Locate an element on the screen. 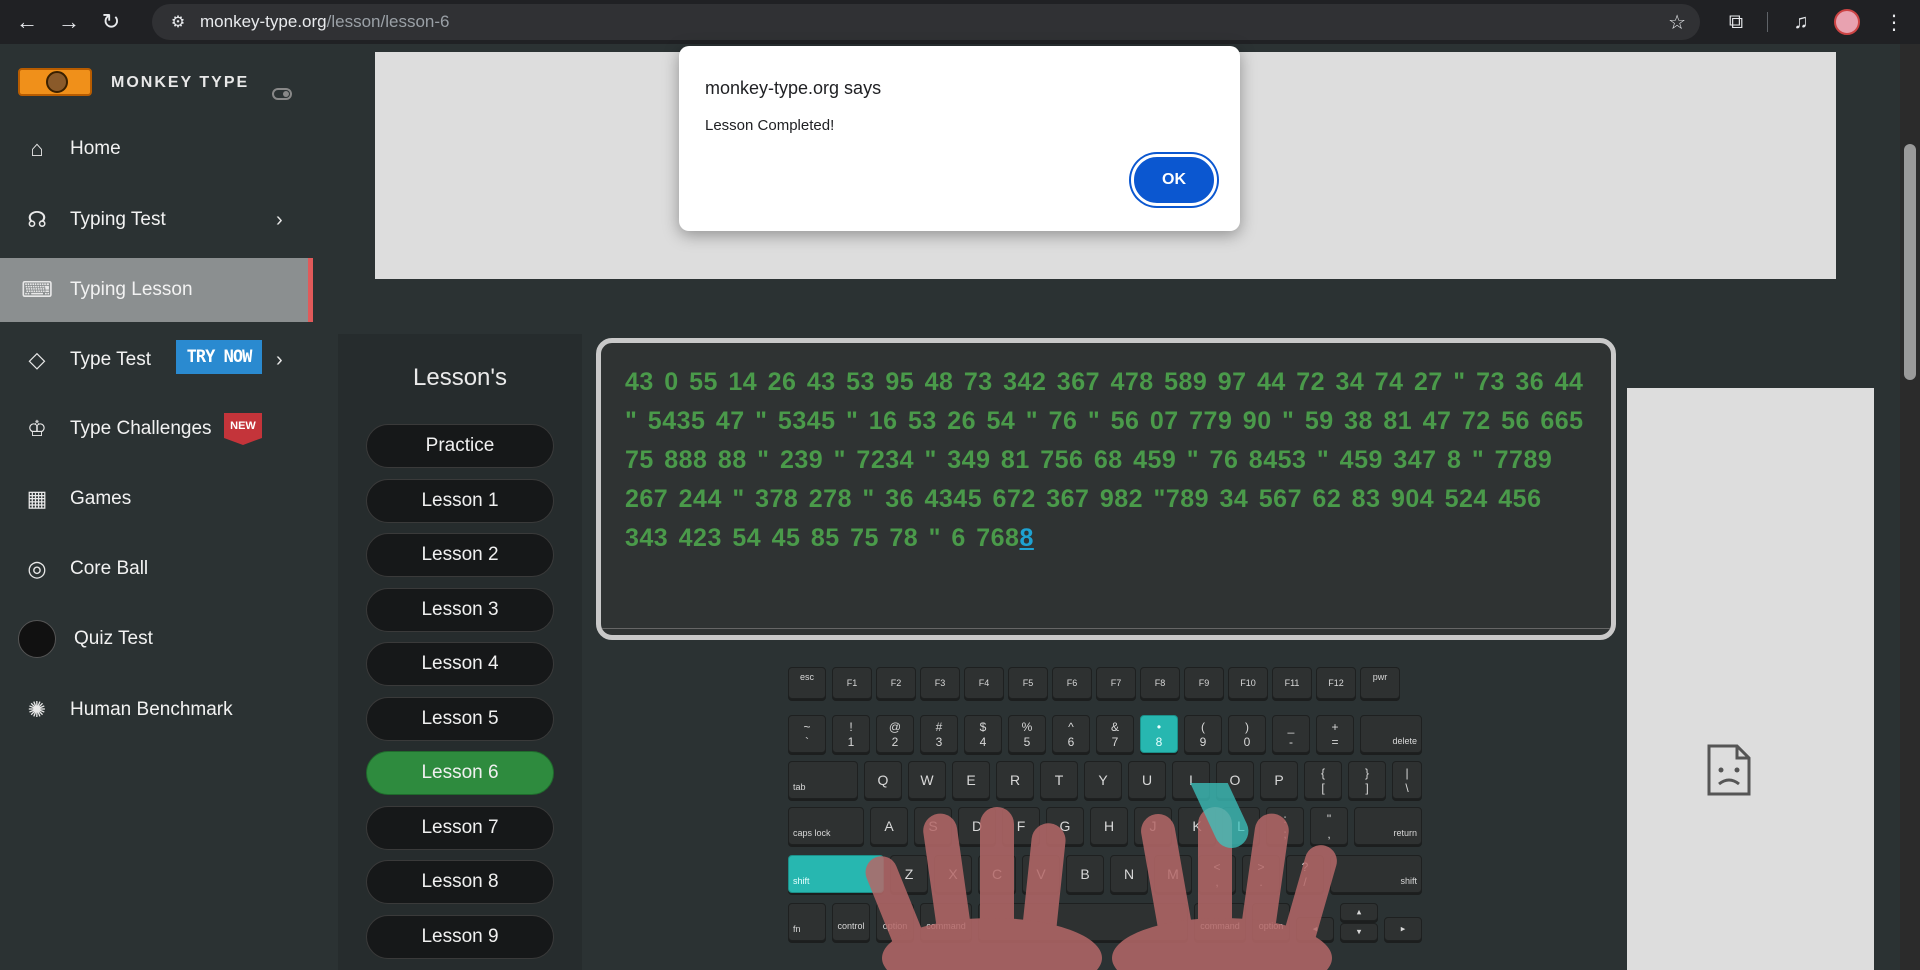  alert-ok-button: OK is located at coordinates (1174, 180).